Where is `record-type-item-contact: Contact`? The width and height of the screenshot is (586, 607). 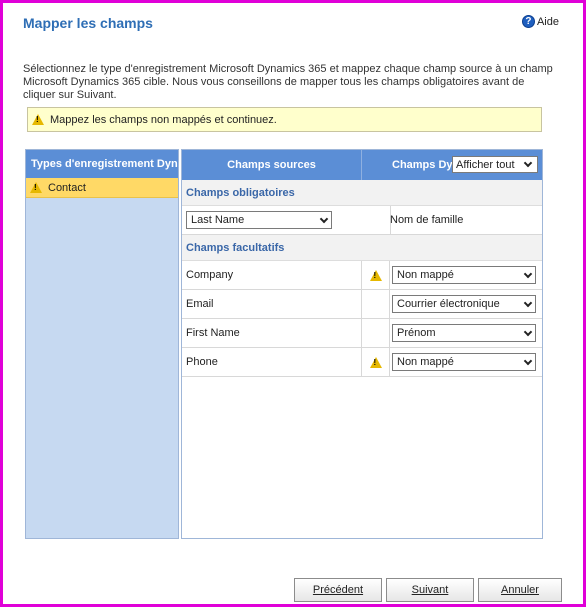
record-type-item-contact: Contact is located at coordinates (102, 188).